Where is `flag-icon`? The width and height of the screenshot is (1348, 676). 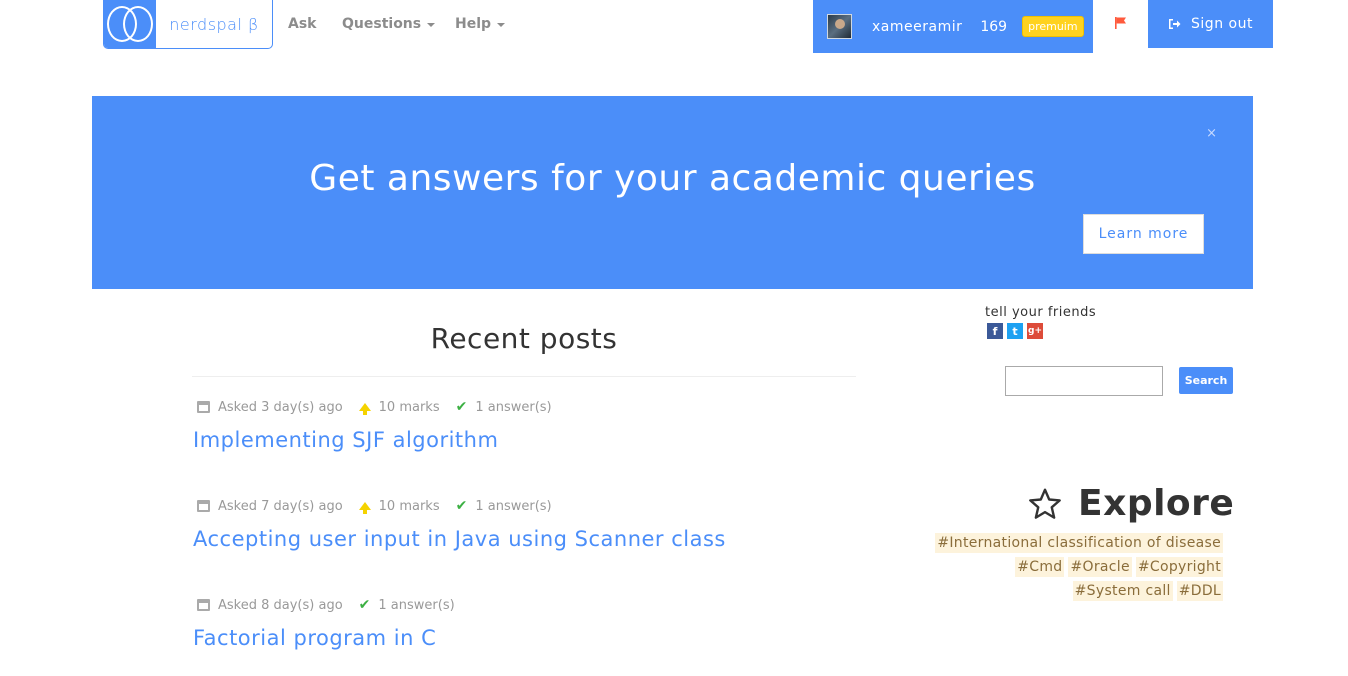 flag-icon is located at coordinates (1121, 23).